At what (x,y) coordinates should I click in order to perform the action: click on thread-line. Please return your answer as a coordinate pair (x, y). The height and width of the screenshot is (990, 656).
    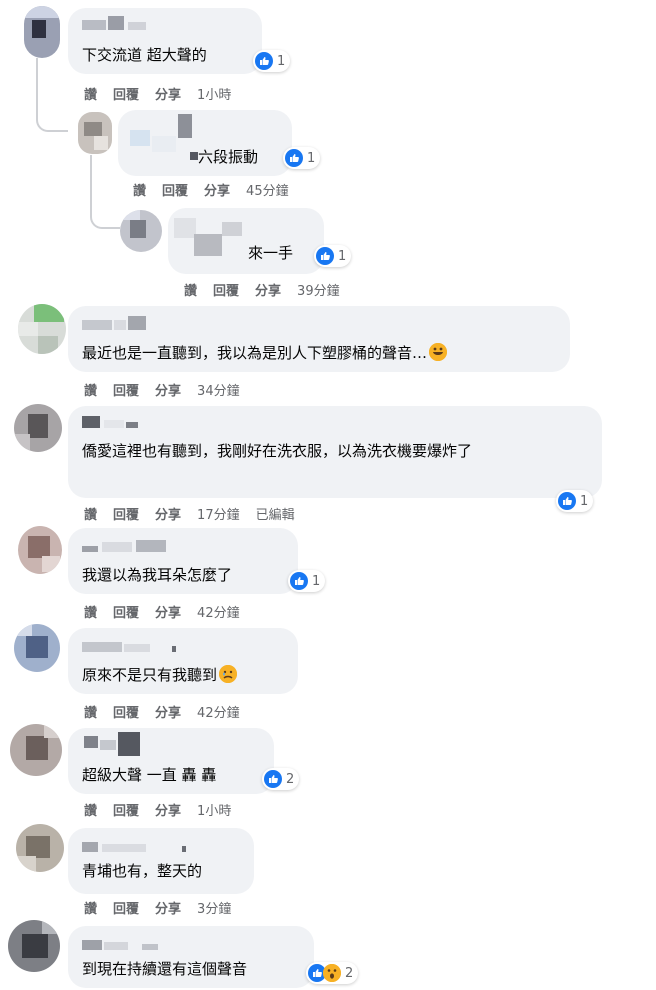
    Looking at the image, I should click on (52, 95).